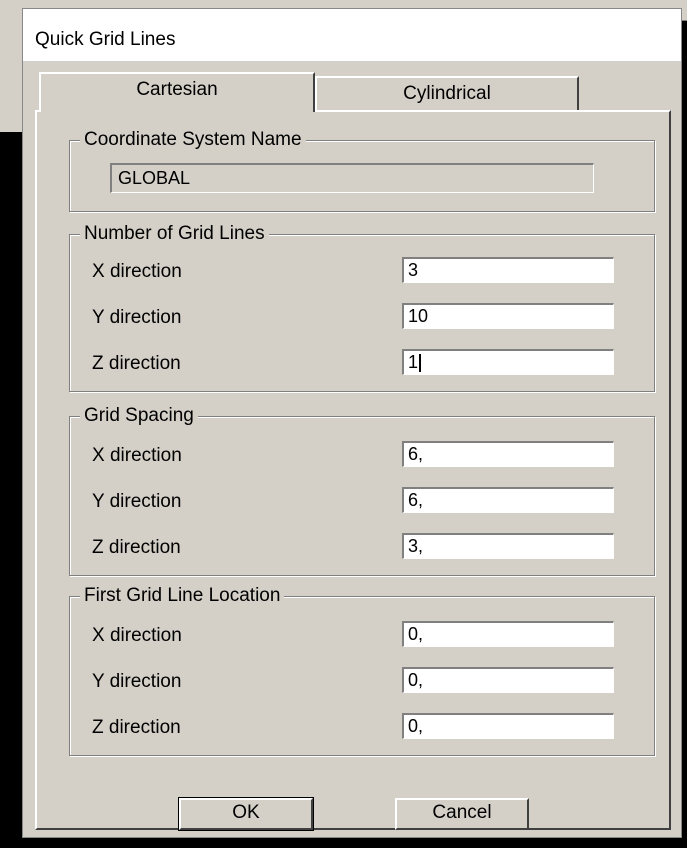  Describe the element at coordinates (508, 270) in the screenshot. I see `grid-lines-x-input: 3` at that location.